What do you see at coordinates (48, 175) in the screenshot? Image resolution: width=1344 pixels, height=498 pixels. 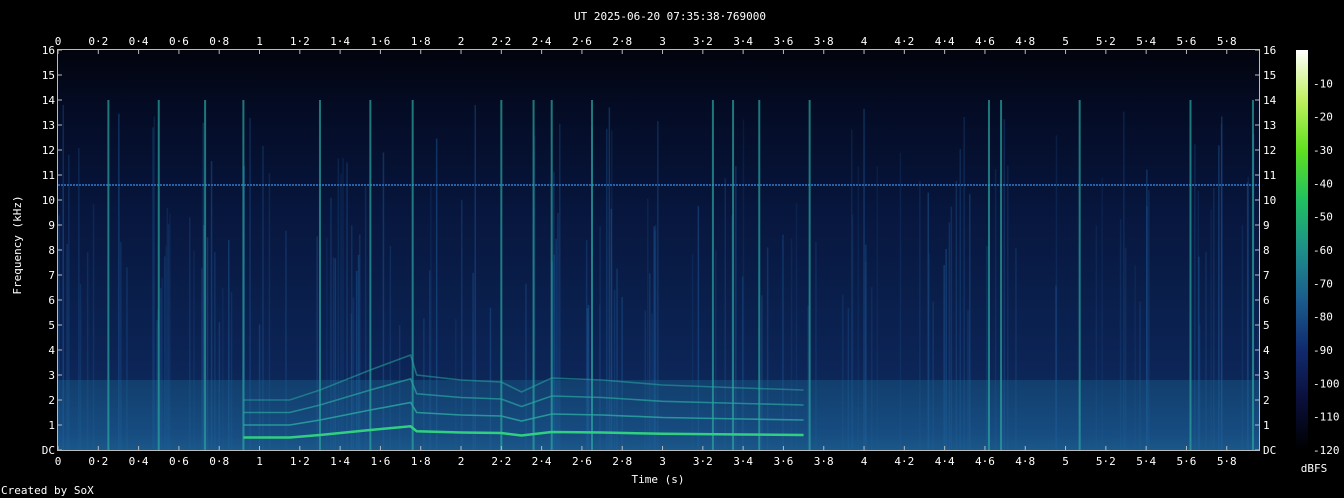 I see `y-tick-label-left: 11` at bounding box center [48, 175].